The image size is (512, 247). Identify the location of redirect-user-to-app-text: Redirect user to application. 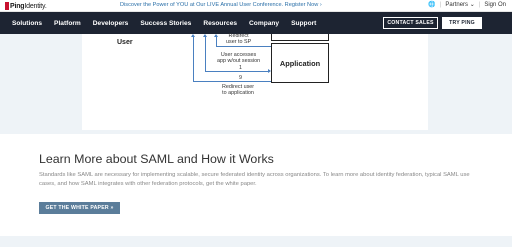
(238, 90).